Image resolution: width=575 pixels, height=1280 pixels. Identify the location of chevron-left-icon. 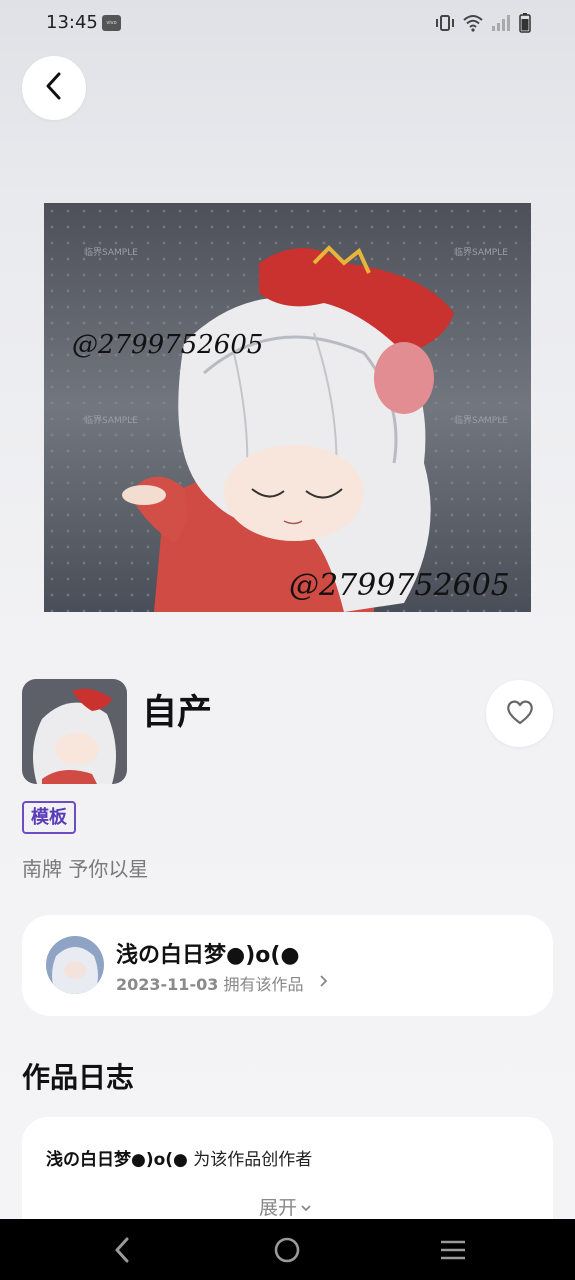
(54, 88).